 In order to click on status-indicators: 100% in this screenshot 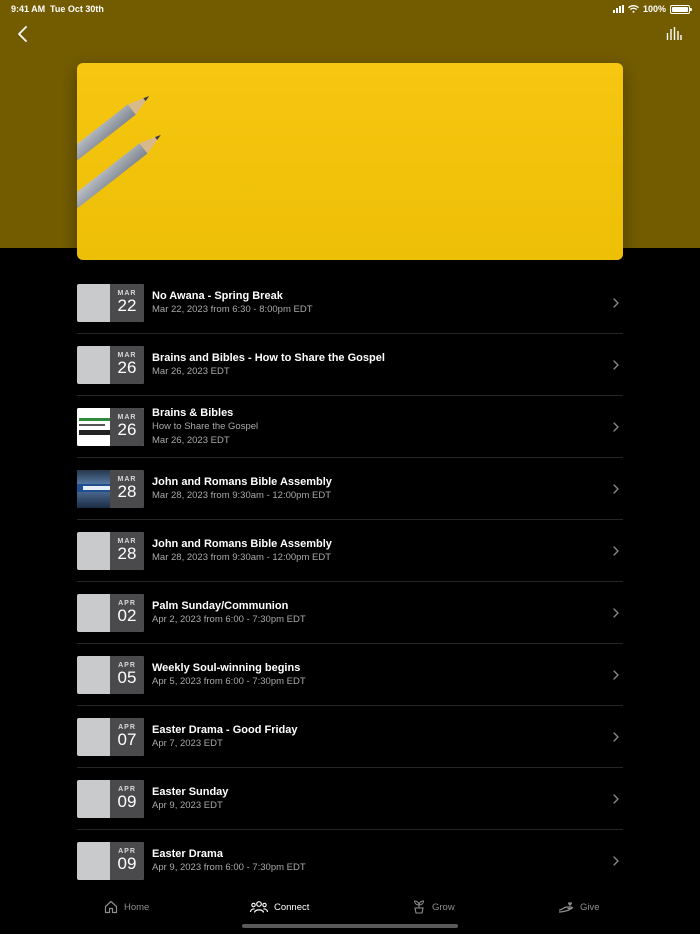, I will do `click(652, 9)`.